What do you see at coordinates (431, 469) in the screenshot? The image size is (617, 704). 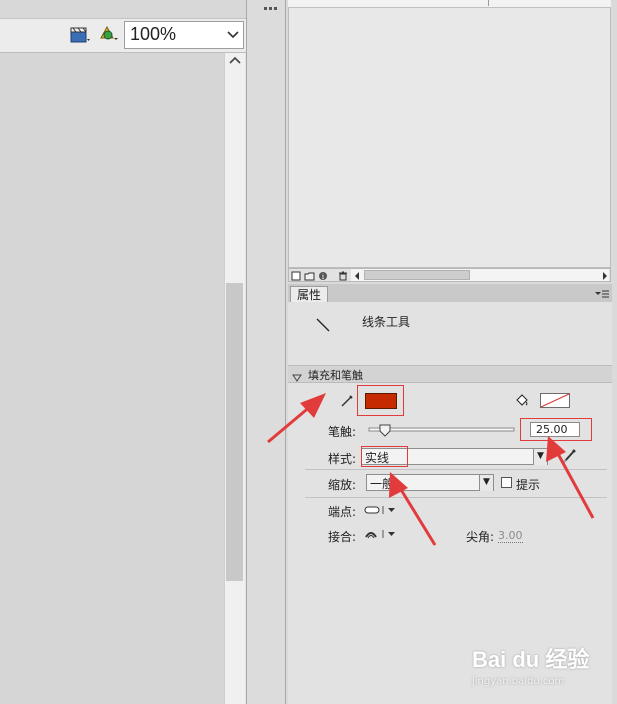 I see `annotation-arrows` at bounding box center [431, 469].